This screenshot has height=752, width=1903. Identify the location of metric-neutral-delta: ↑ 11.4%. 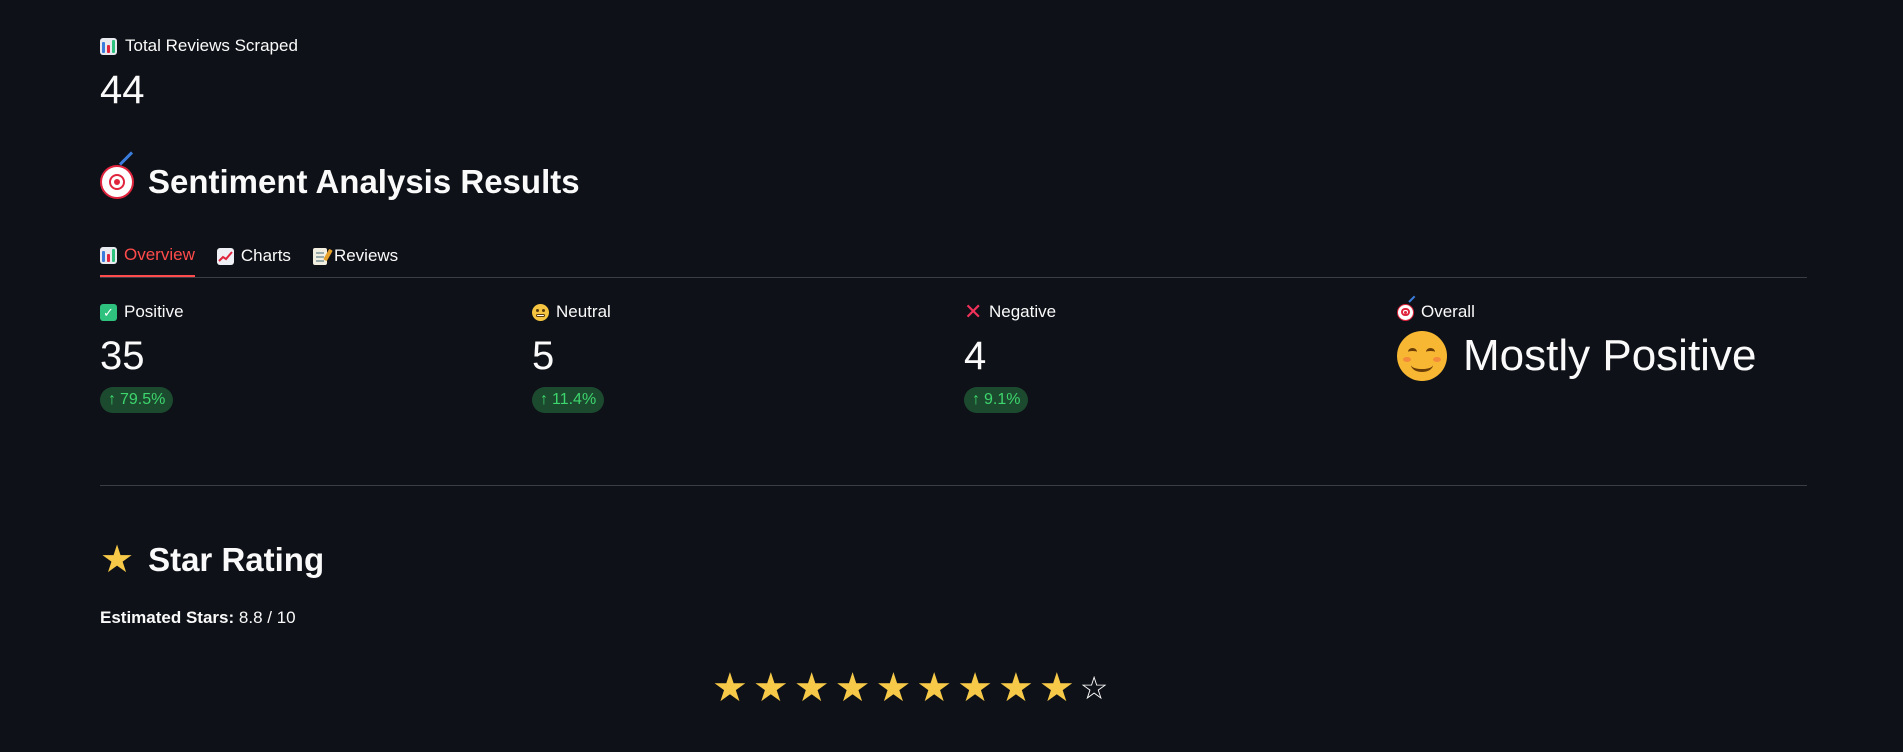
(568, 400).